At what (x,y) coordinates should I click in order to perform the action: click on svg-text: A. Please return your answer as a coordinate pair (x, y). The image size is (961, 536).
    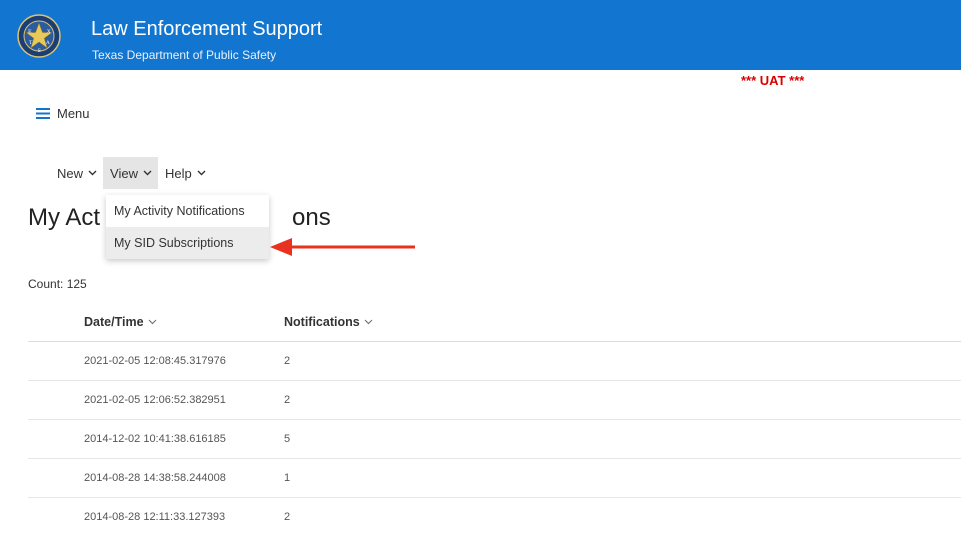
    Looking at the image, I should click on (47, 43).